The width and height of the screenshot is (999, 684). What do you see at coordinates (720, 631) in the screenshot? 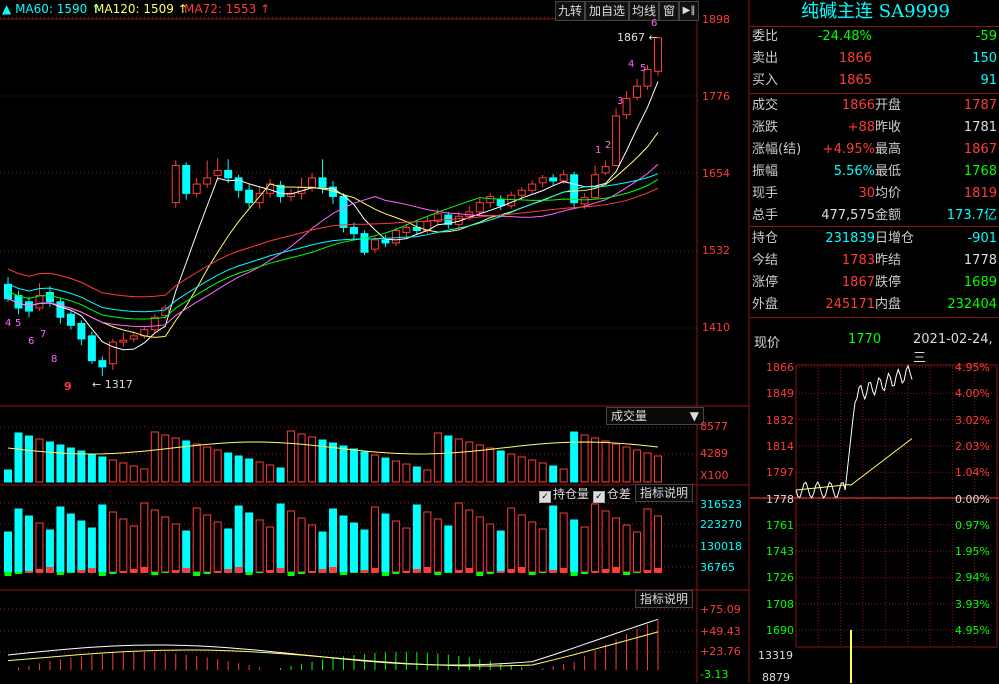
I see `indicator-axis-label: +49.43` at bounding box center [720, 631].